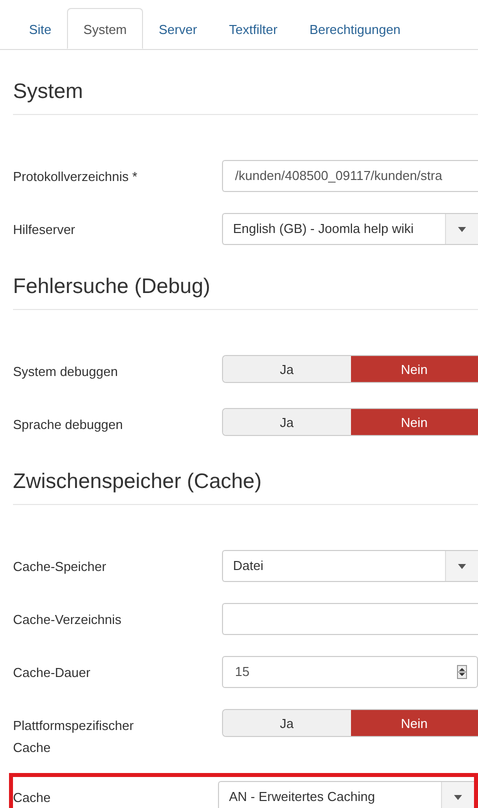 The width and height of the screenshot is (478, 808). Describe the element at coordinates (245, 277) in the screenshot. I see `section-heading: Fehlersuche (Debug)` at that location.